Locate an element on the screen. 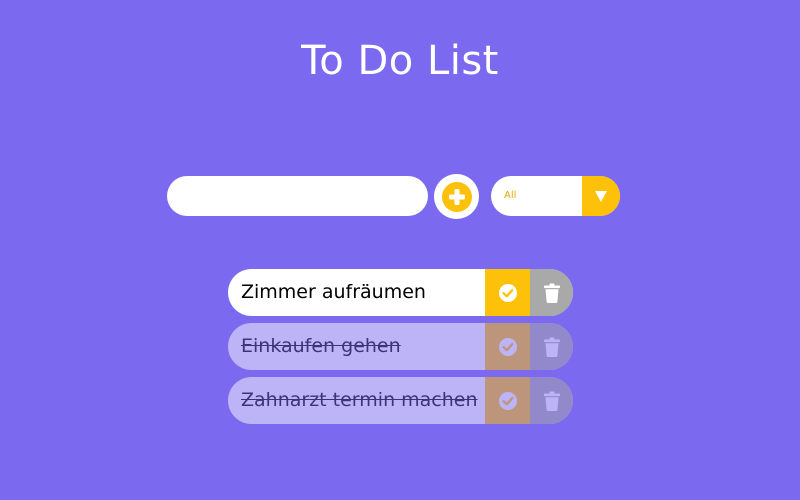 This screenshot has width=800, height=500. add-todo-button is located at coordinates (456, 196).